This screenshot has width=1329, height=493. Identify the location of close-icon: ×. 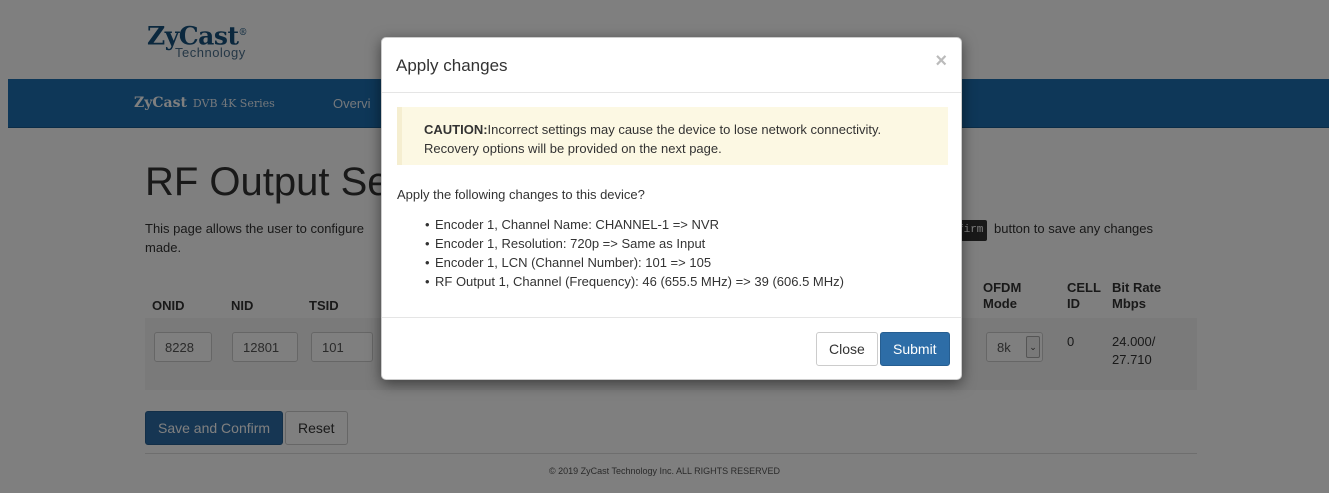
(941, 61).